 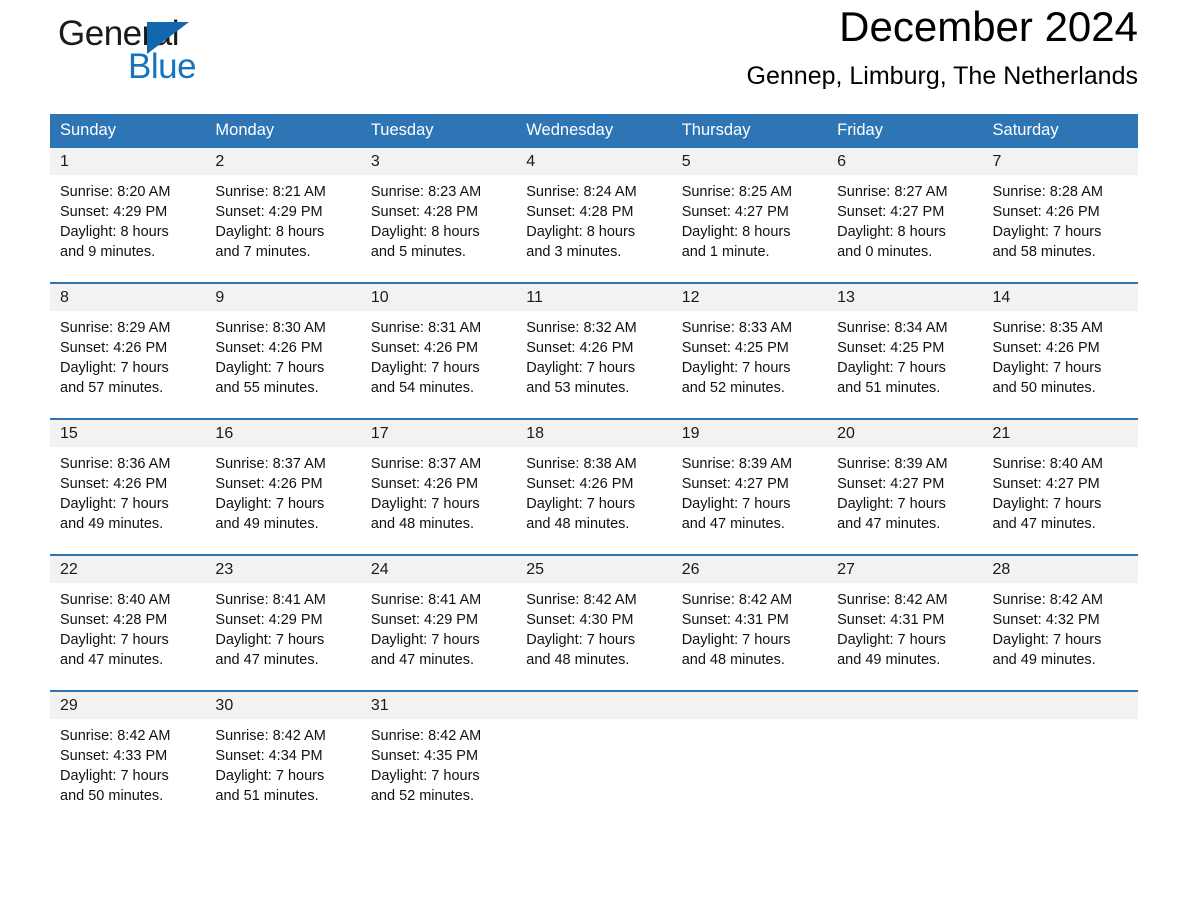 What do you see at coordinates (422, 524) in the screenshot?
I see `daylight-text-line2: and 48 minutes.` at bounding box center [422, 524].